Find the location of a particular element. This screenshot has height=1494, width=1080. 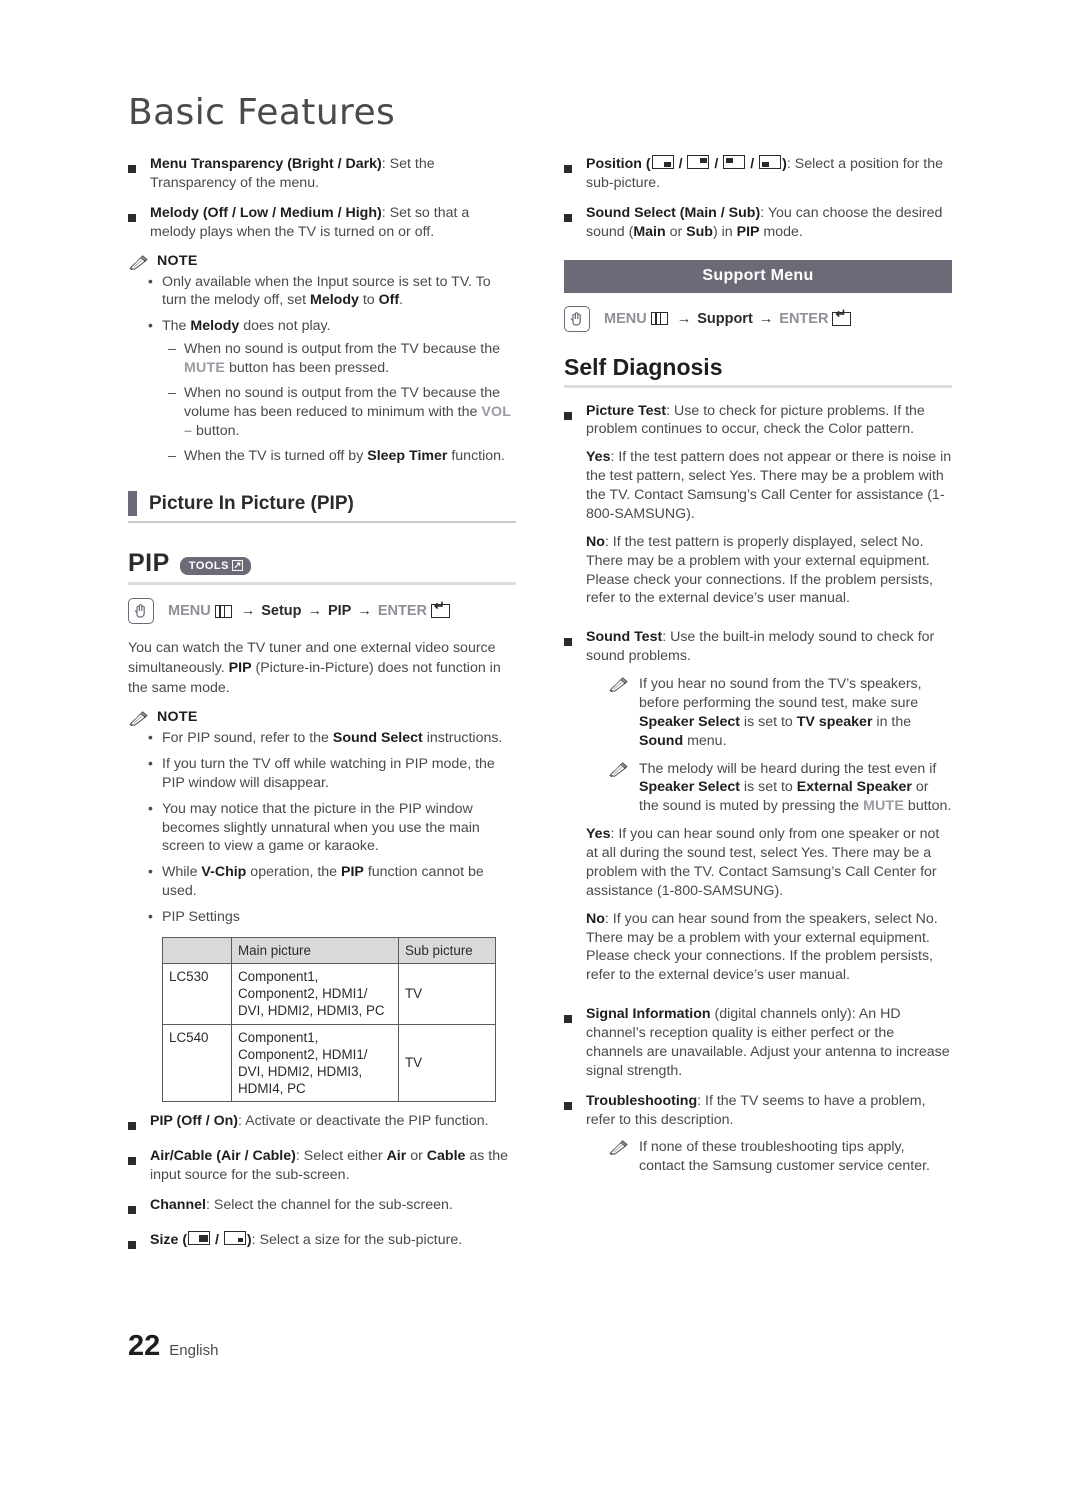

table-cell-model: LC540 is located at coordinates (197, 1063).